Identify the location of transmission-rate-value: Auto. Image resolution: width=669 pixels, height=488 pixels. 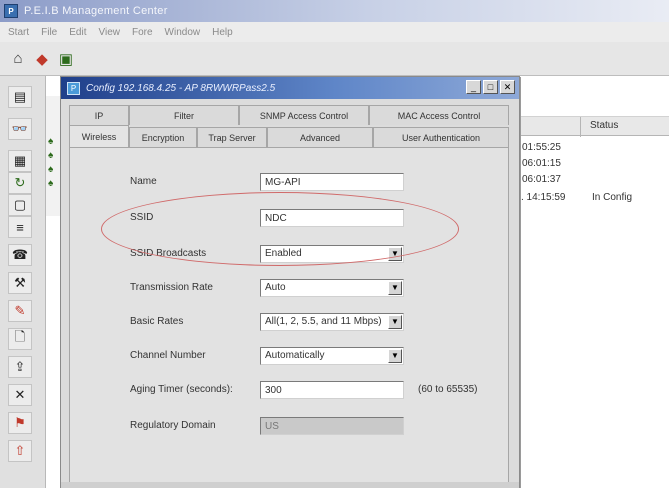
(275, 287).